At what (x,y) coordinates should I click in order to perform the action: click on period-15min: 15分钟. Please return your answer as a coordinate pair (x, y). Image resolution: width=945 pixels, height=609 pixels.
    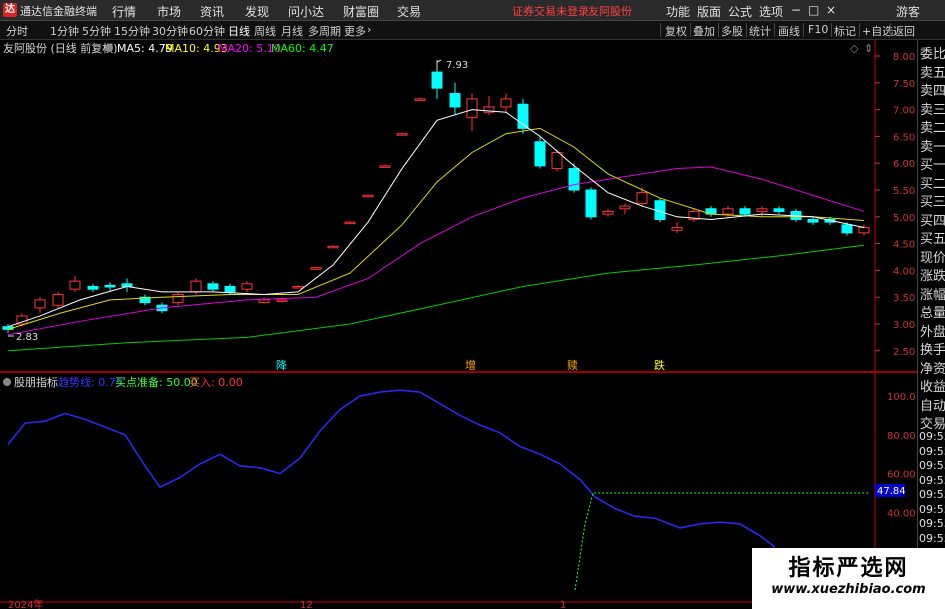
    Looking at the image, I should click on (132, 31).